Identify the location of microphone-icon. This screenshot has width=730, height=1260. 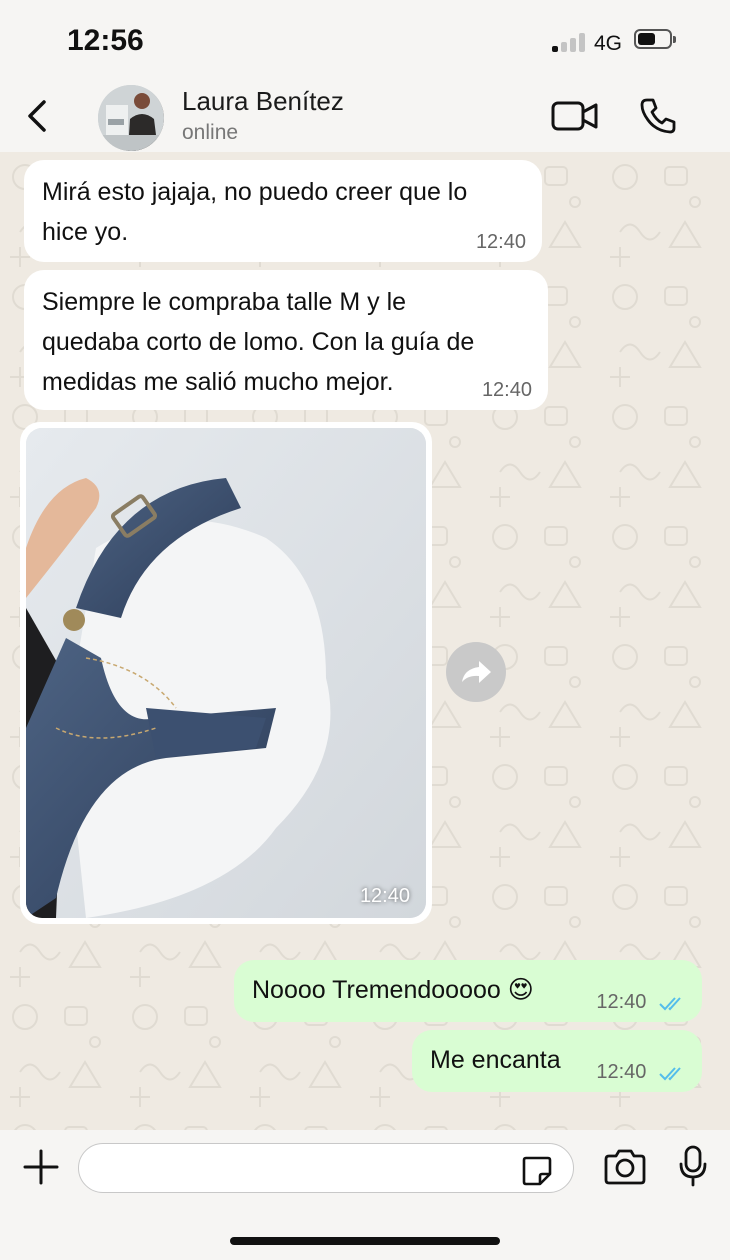
(693, 1166).